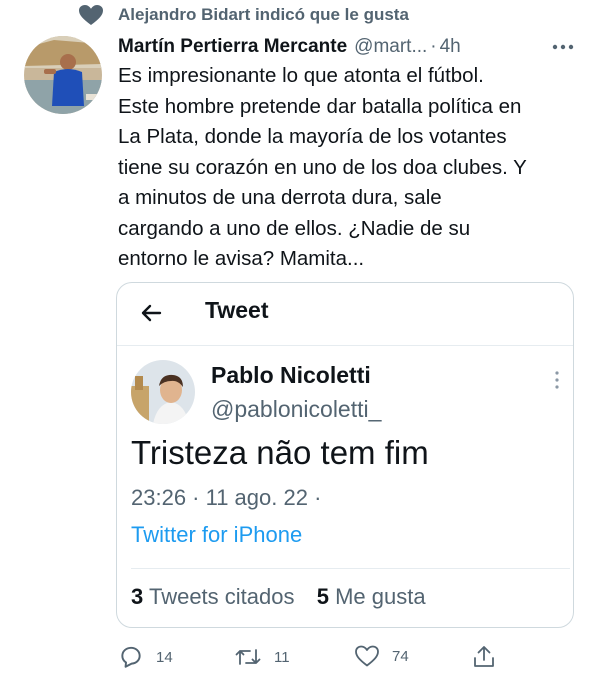 Image resolution: width=600 pixels, height=677 pixels. Describe the element at coordinates (557, 380) in the screenshot. I see `screenshot-more-icon` at that location.